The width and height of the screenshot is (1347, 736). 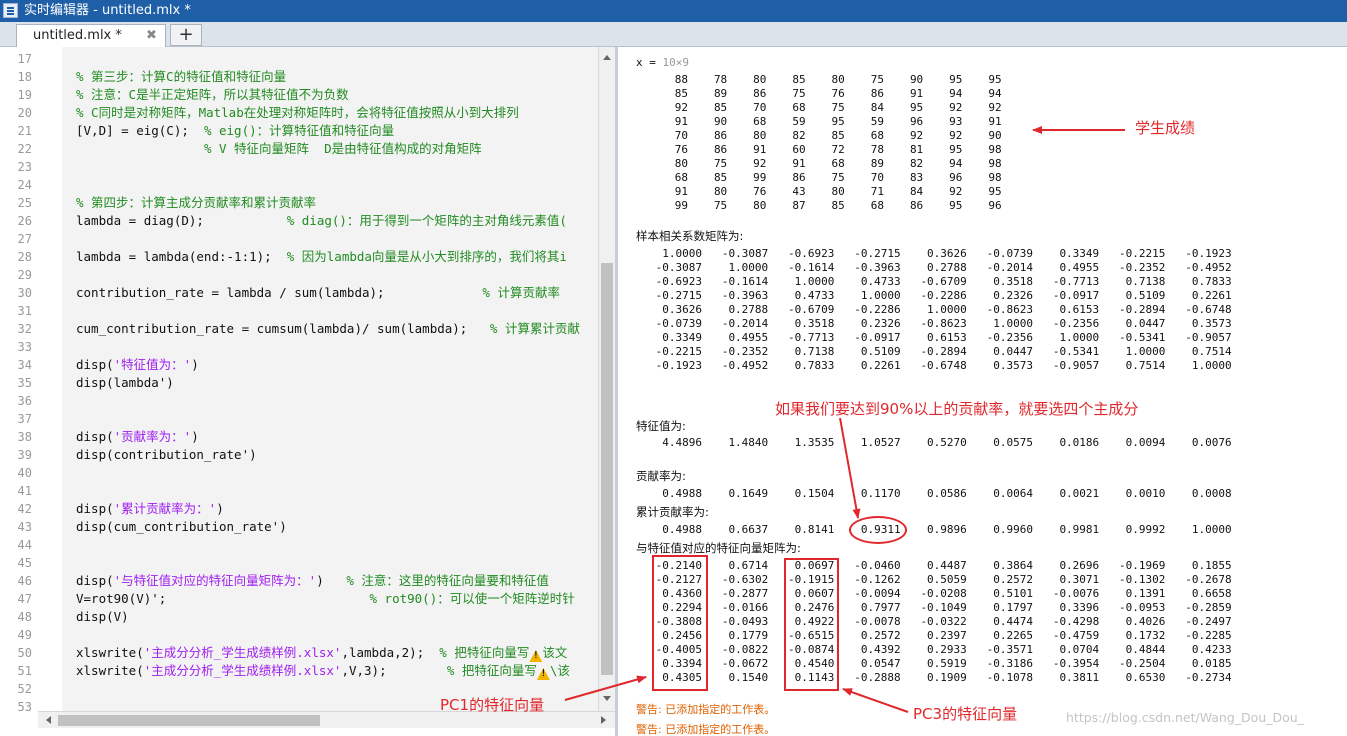 I want to click on score-cell: 88, so click(x=681, y=79).